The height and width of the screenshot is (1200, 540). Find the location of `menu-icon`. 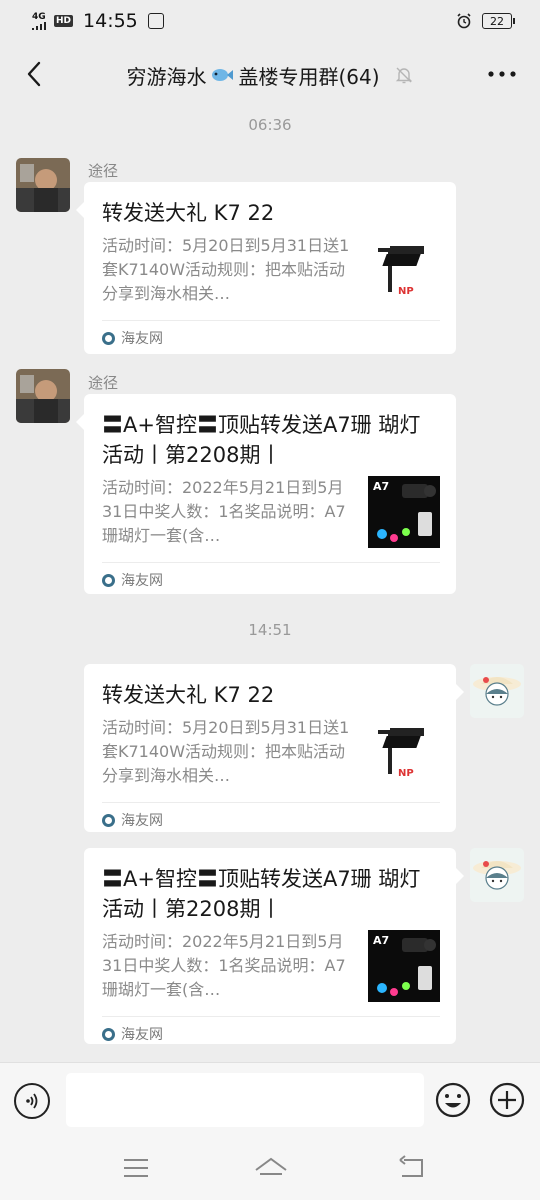

menu-icon is located at coordinates (136, 1168).